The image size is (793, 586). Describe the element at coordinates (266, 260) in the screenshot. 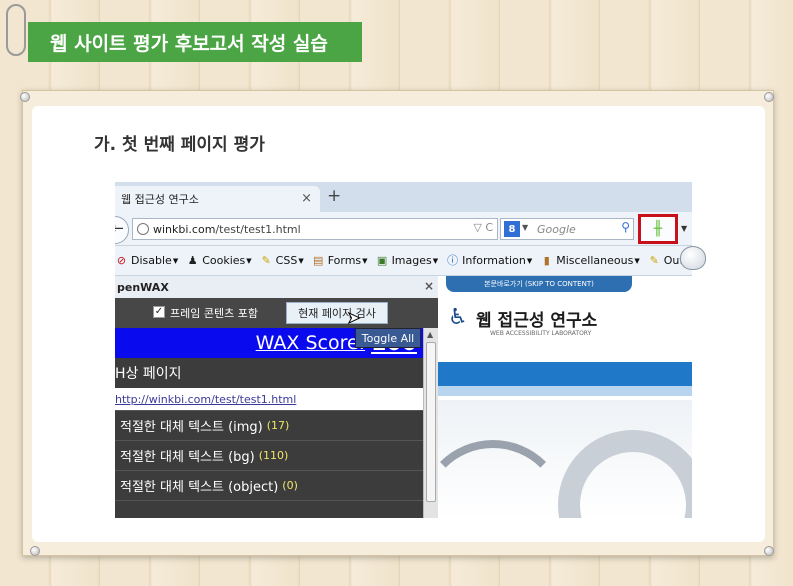

I see `css-icon: ✎` at that location.